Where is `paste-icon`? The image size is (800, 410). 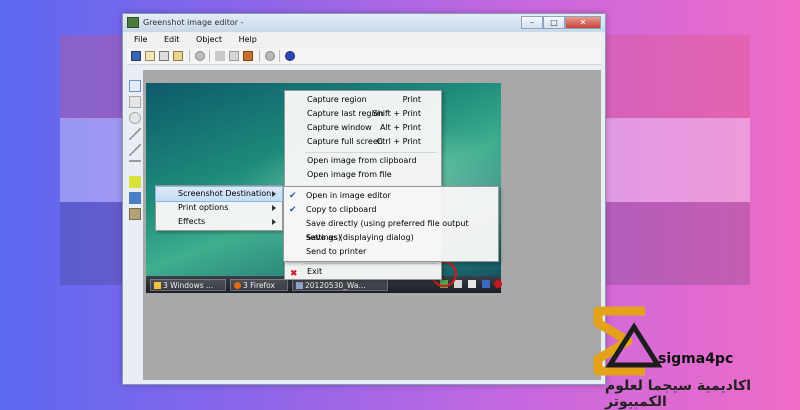
paste-icon is located at coordinates (248, 56).